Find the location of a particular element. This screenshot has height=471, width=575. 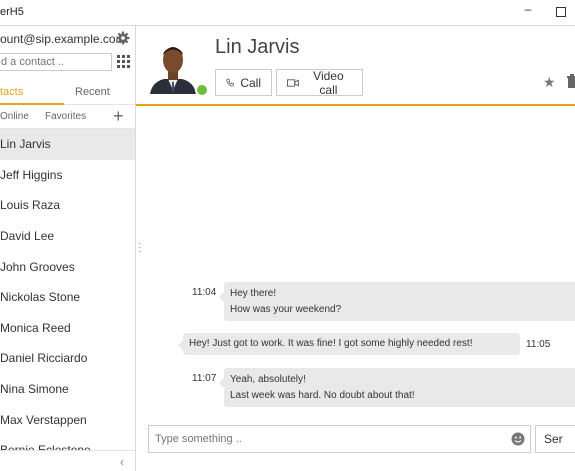

tab-contacts: tacts is located at coordinates (11, 92).